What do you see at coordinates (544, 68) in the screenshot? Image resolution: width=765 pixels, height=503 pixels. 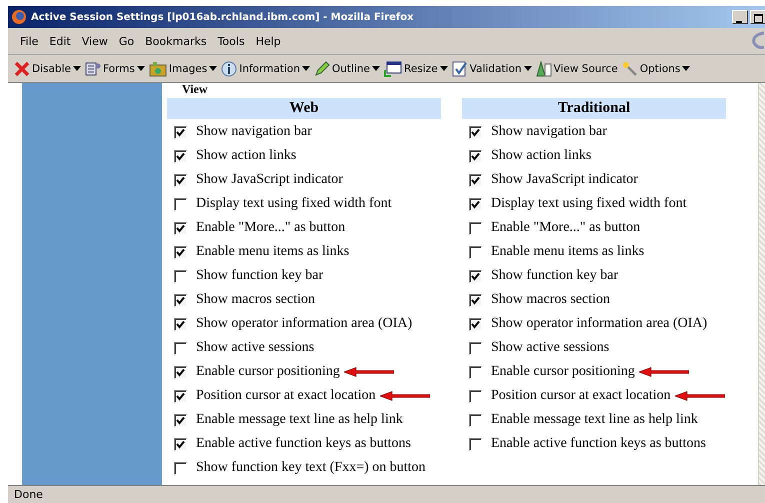 I see `document-icon` at bounding box center [544, 68].